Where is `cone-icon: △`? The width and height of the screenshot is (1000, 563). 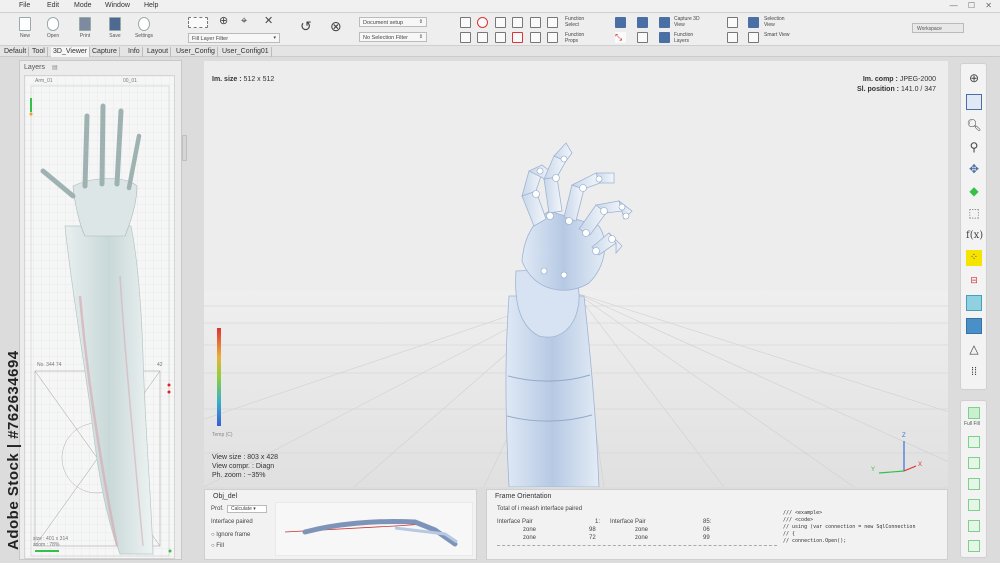
cone-icon: △ is located at coordinates (974, 349).